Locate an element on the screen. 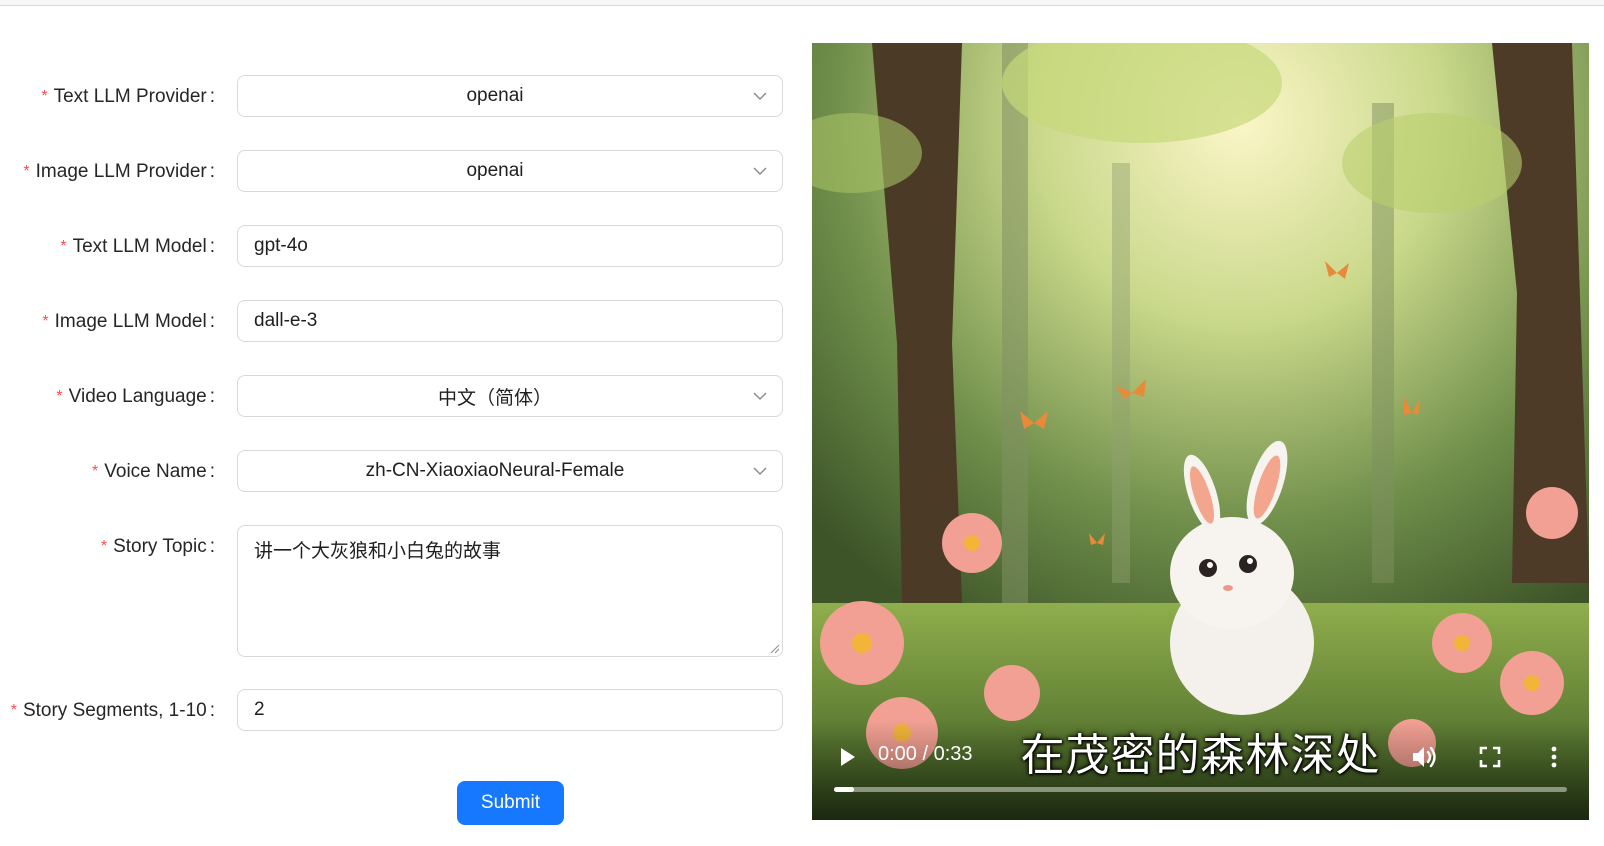 This screenshot has width=1604, height=846. input-value: 2 is located at coordinates (259, 709).